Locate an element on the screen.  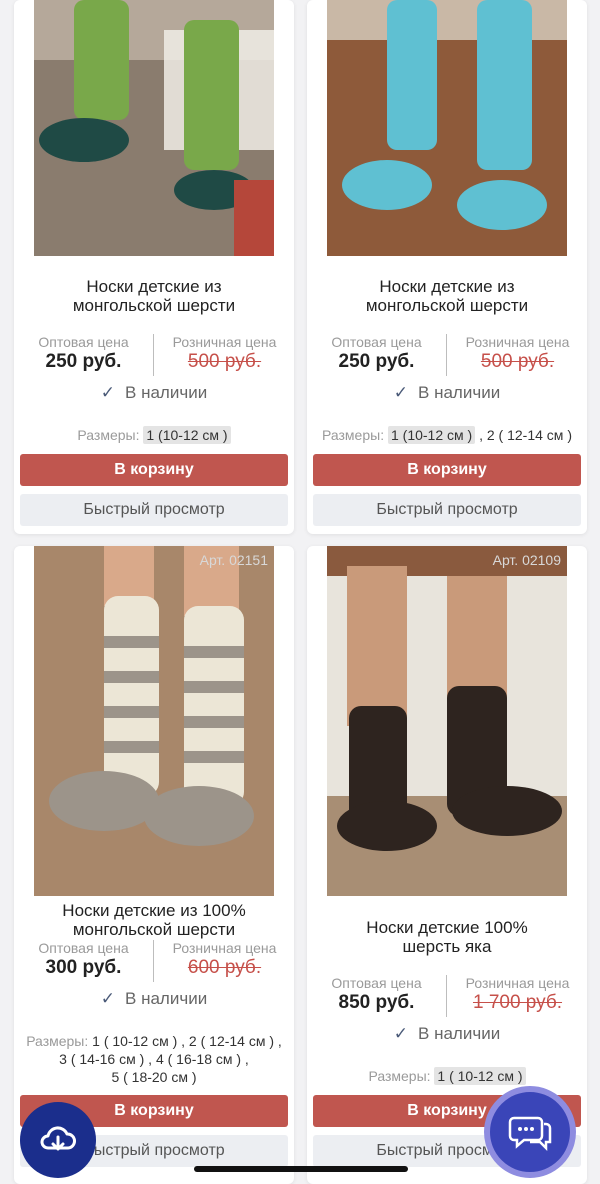
wholesale-price: 300 руб. is located at coordinates (83, 967).